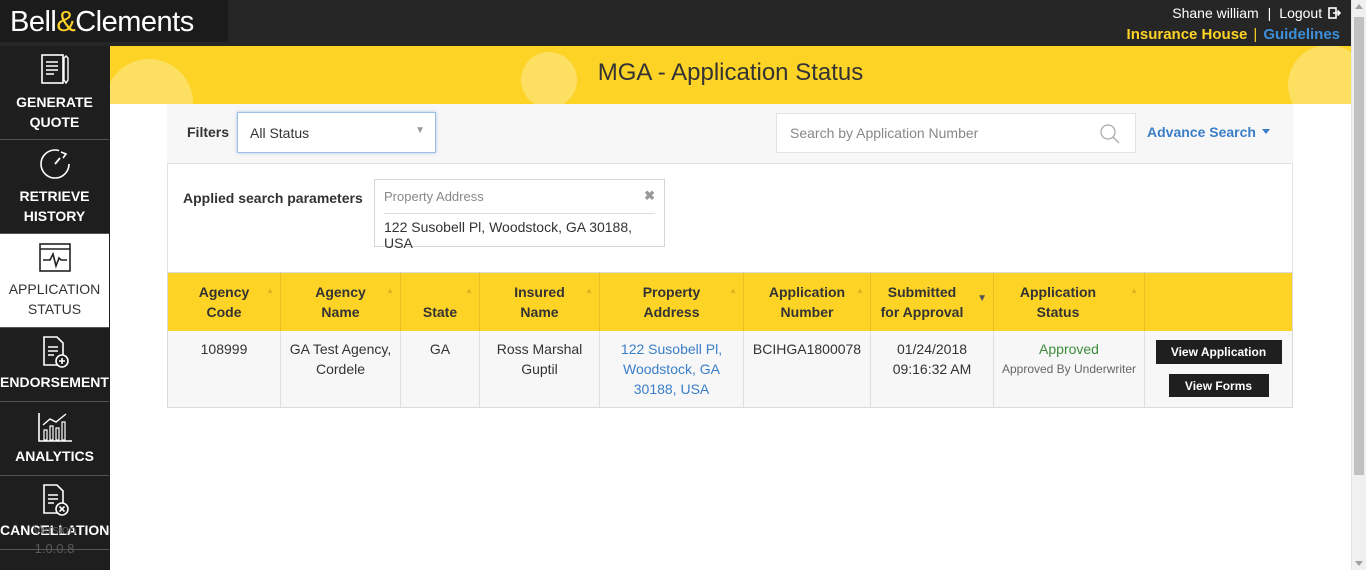  Describe the element at coordinates (1359, 246) in the screenshot. I see `scrollbar-thumb` at that location.